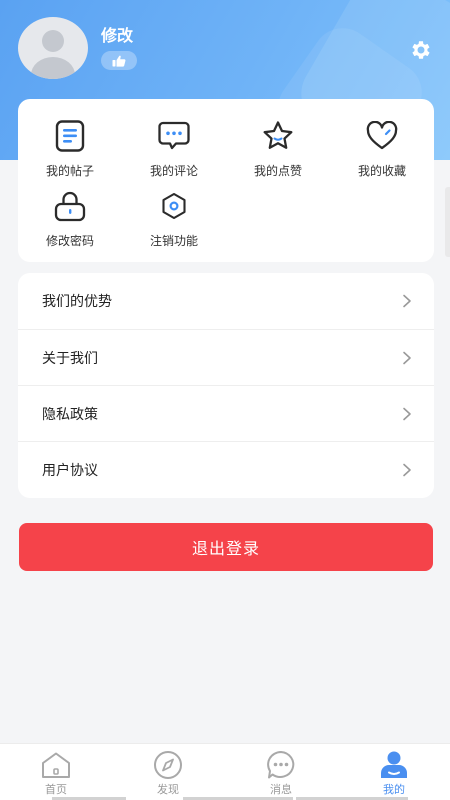 Image resolution: width=450 pixels, height=800 pixels. What do you see at coordinates (278, 135) in the screenshot?
I see `star-icon` at bounding box center [278, 135].